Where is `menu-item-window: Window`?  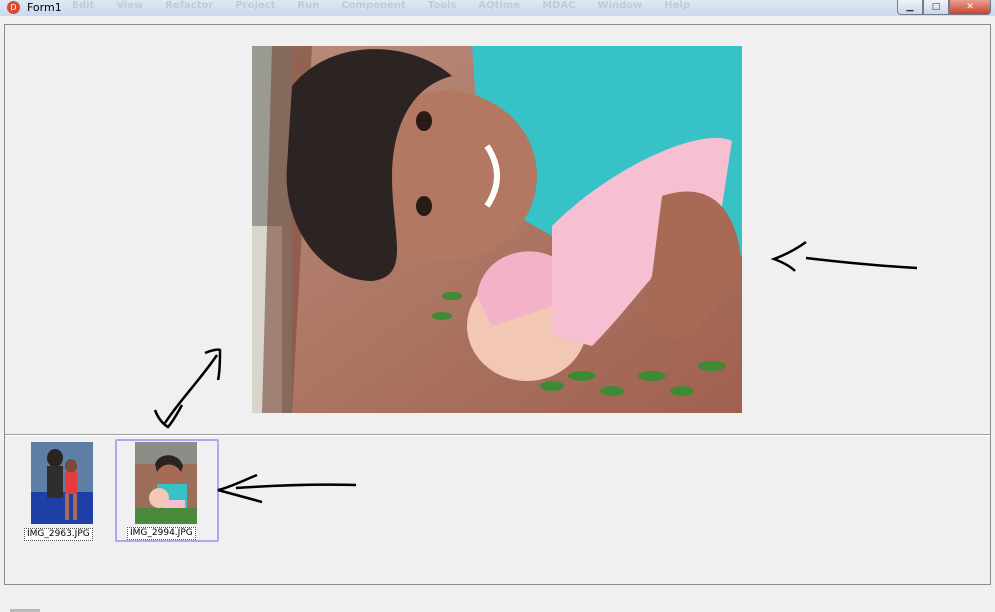 menu-item-window: Window is located at coordinates (619, 8).